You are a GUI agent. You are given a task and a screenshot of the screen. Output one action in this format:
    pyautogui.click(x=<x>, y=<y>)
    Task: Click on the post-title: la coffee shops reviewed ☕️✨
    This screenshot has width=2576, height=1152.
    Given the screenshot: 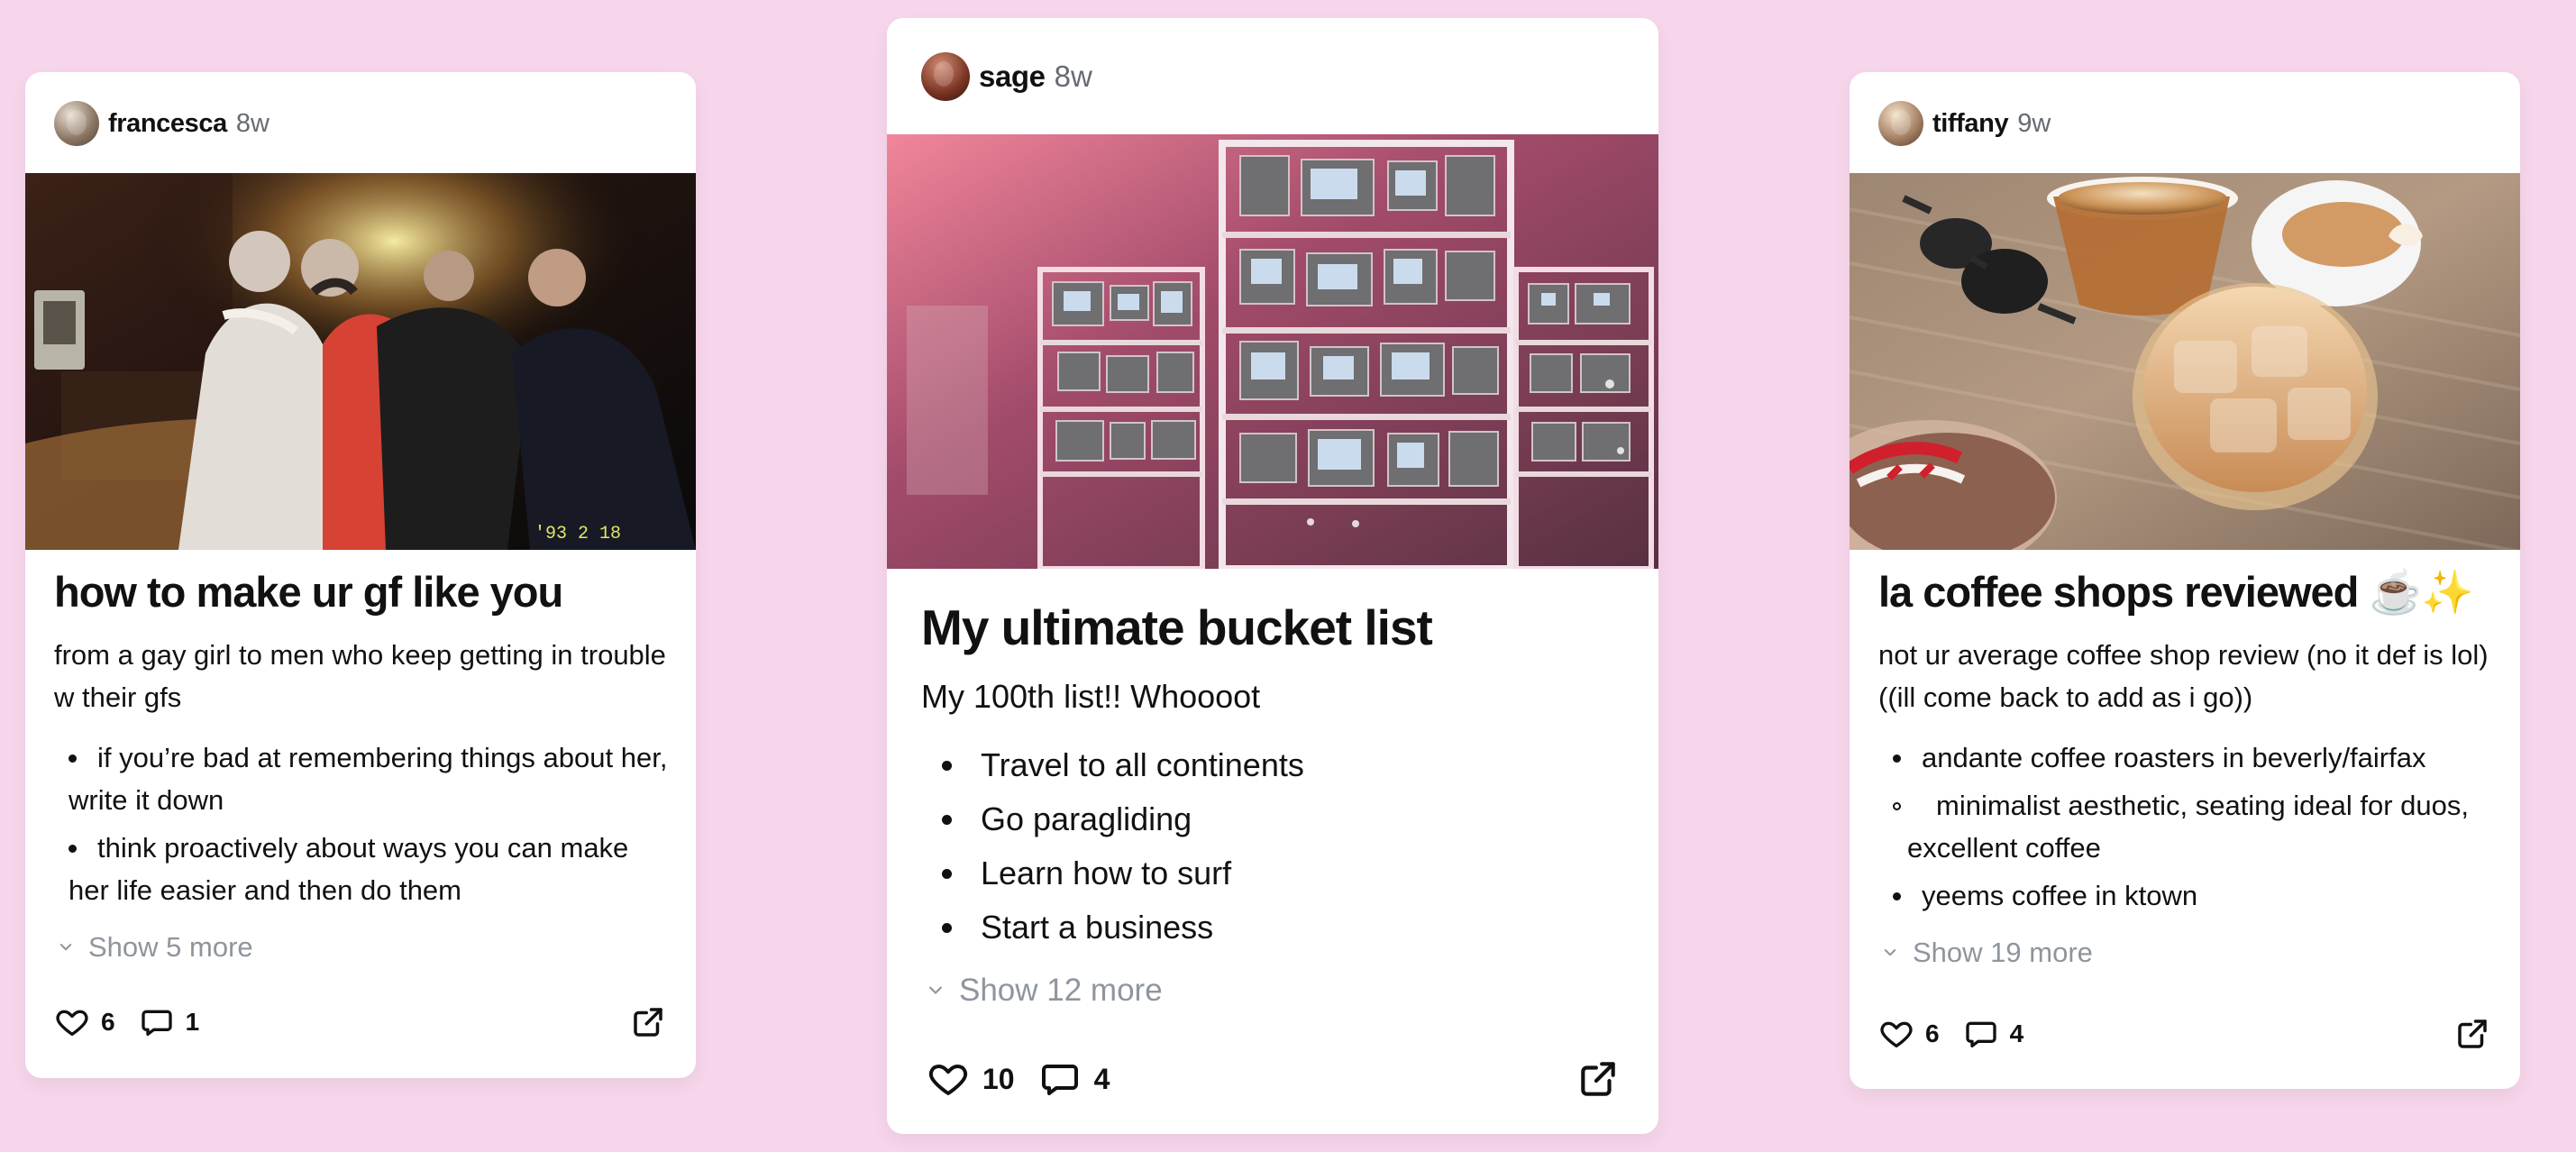 What is the action you would take?
    pyautogui.click(x=2184, y=592)
    